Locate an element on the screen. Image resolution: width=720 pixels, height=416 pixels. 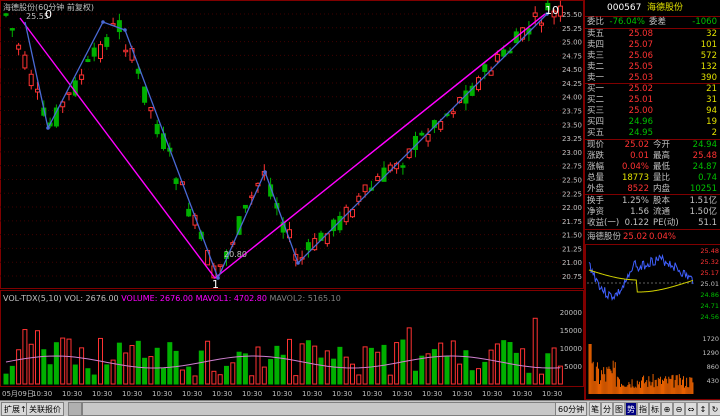
mini-axis-label: 25.48 is located at coordinates (709, 251).